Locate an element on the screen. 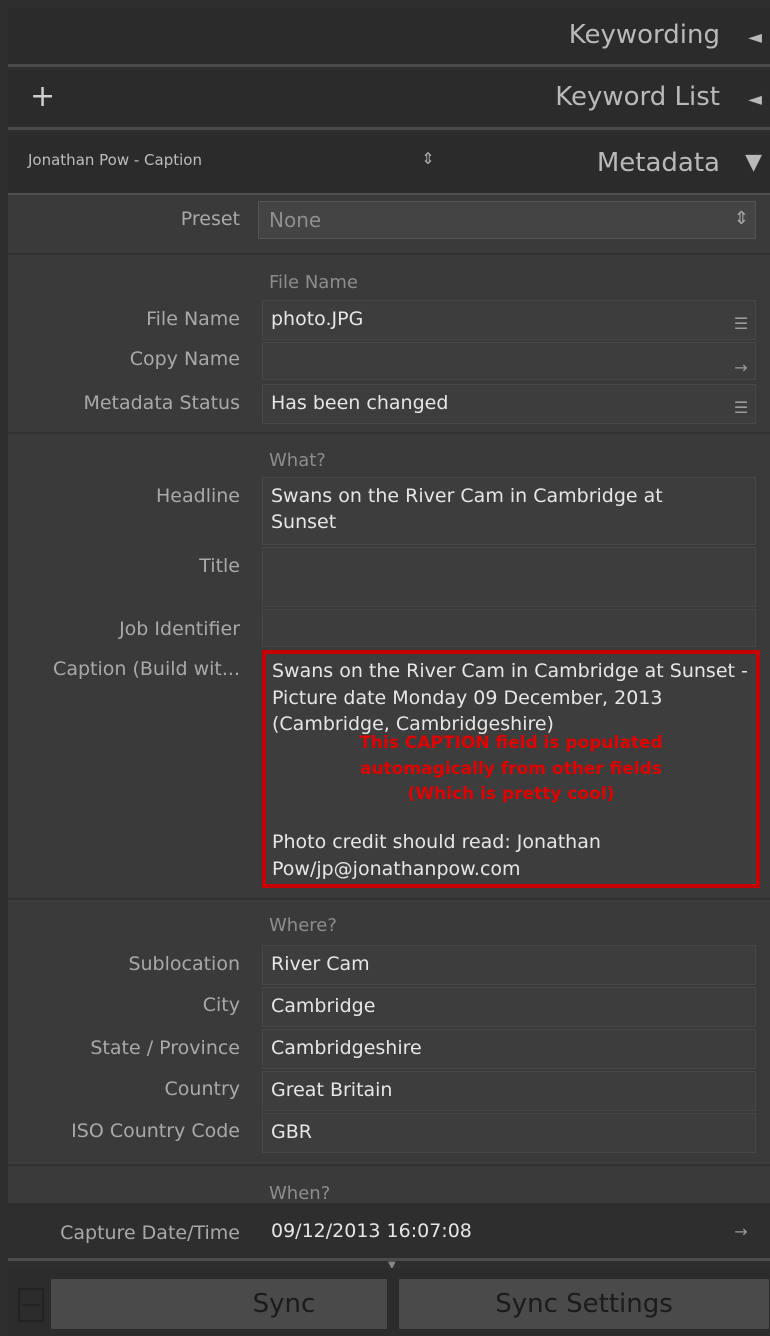  iso-country-code-value: GBR is located at coordinates (291, 1132).